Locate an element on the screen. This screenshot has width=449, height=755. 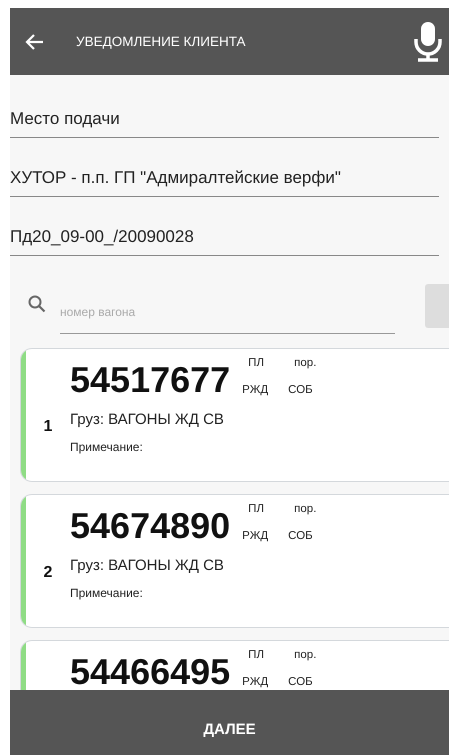
search-field: номер вагона is located at coordinates (227, 314).